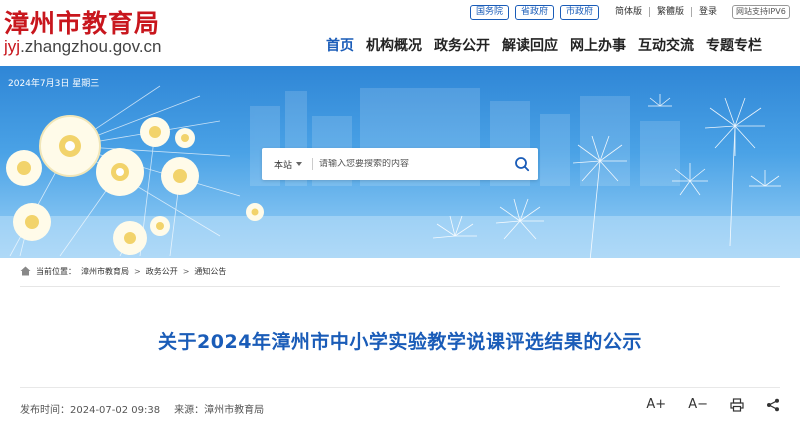  Describe the element at coordinates (400, 342) in the screenshot. I see `article-title: 关于2024年漳州市中小学实验教学说课评选结果的公示` at that location.